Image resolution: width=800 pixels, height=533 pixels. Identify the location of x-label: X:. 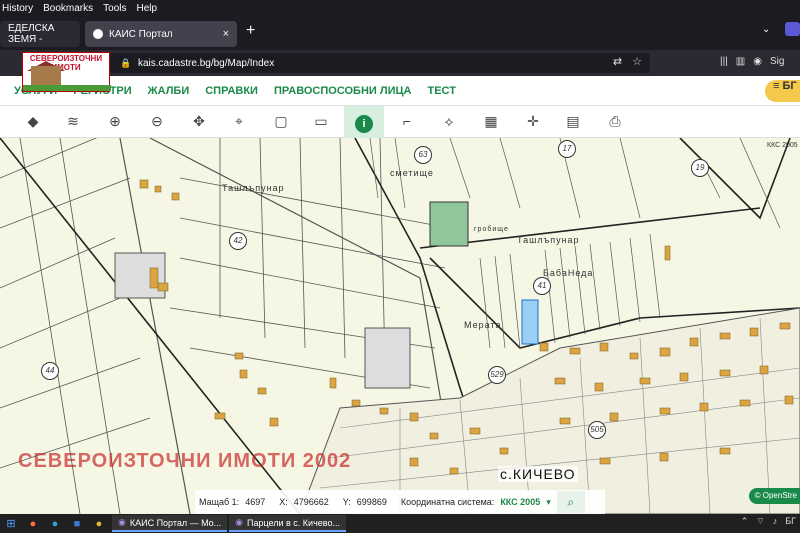
(283, 502).